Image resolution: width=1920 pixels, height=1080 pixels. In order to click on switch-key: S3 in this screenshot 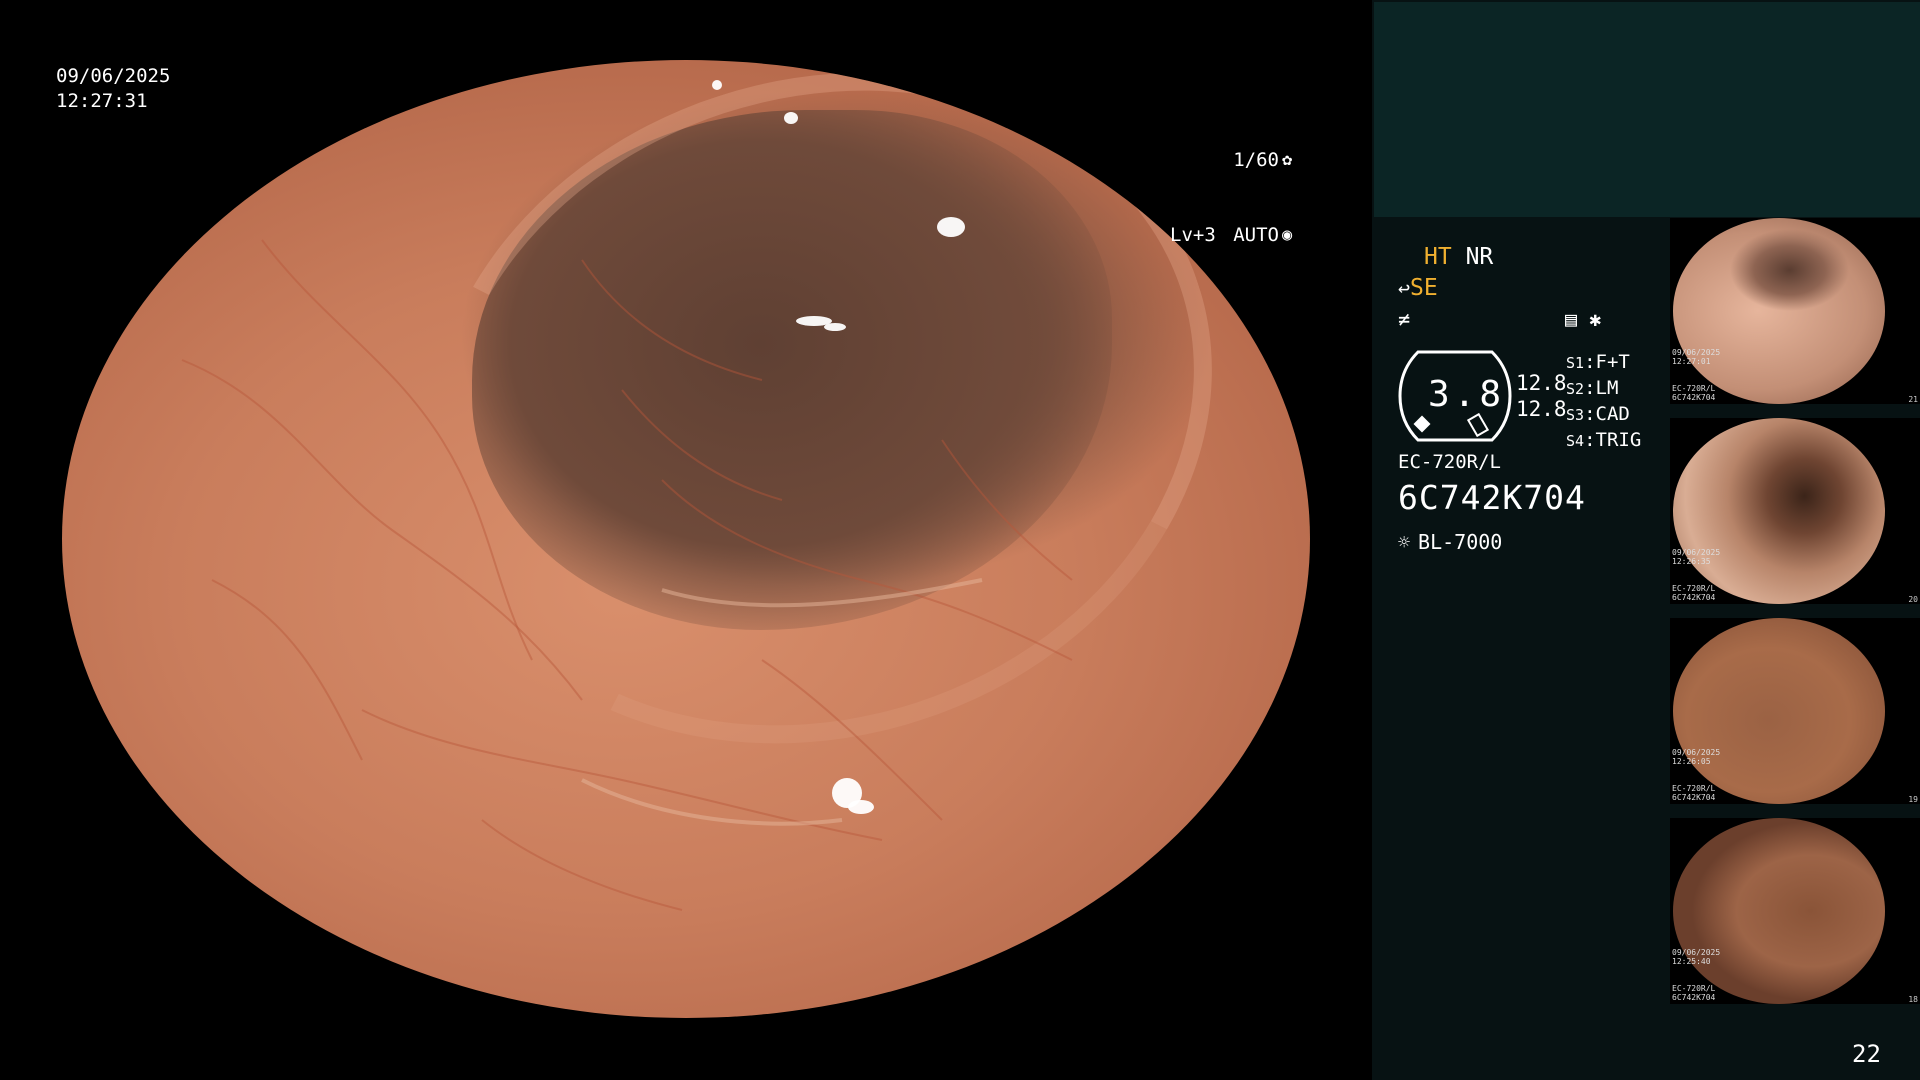, I will do `click(1575, 415)`.